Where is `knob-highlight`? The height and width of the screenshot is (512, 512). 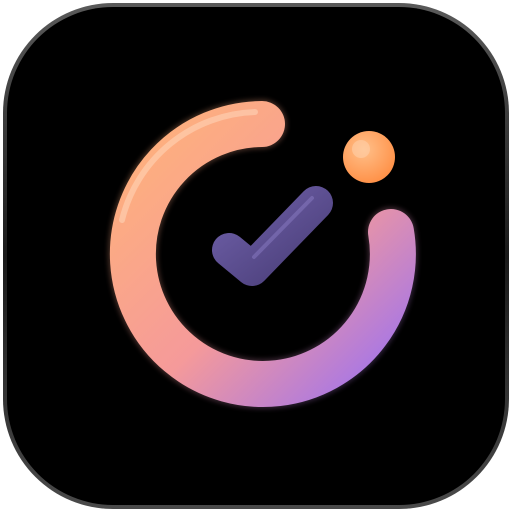
knob-highlight is located at coordinates (361, 149).